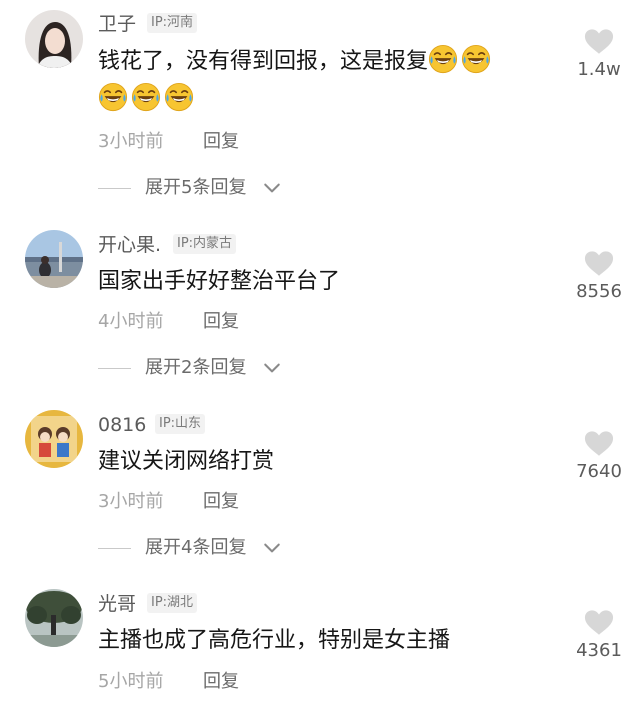 This screenshot has height=712, width=640. What do you see at coordinates (599, 69) in the screenshot?
I see `like-count: 1.4w` at bounding box center [599, 69].